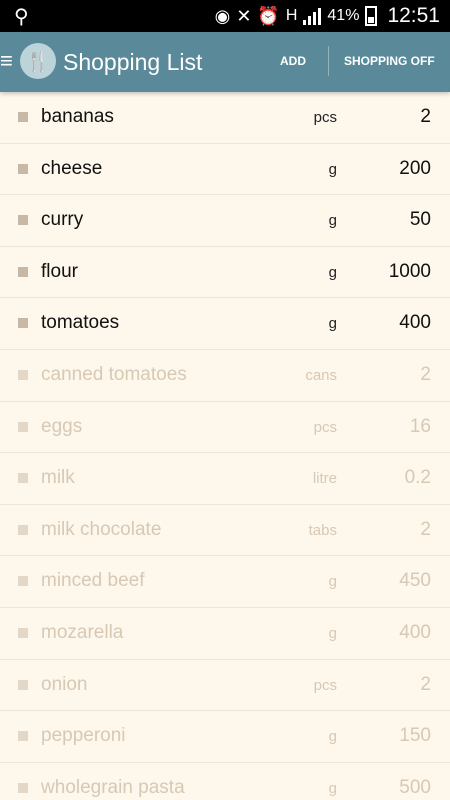  What do you see at coordinates (415, 736) in the screenshot?
I see `item-quantity: 150` at bounding box center [415, 736].